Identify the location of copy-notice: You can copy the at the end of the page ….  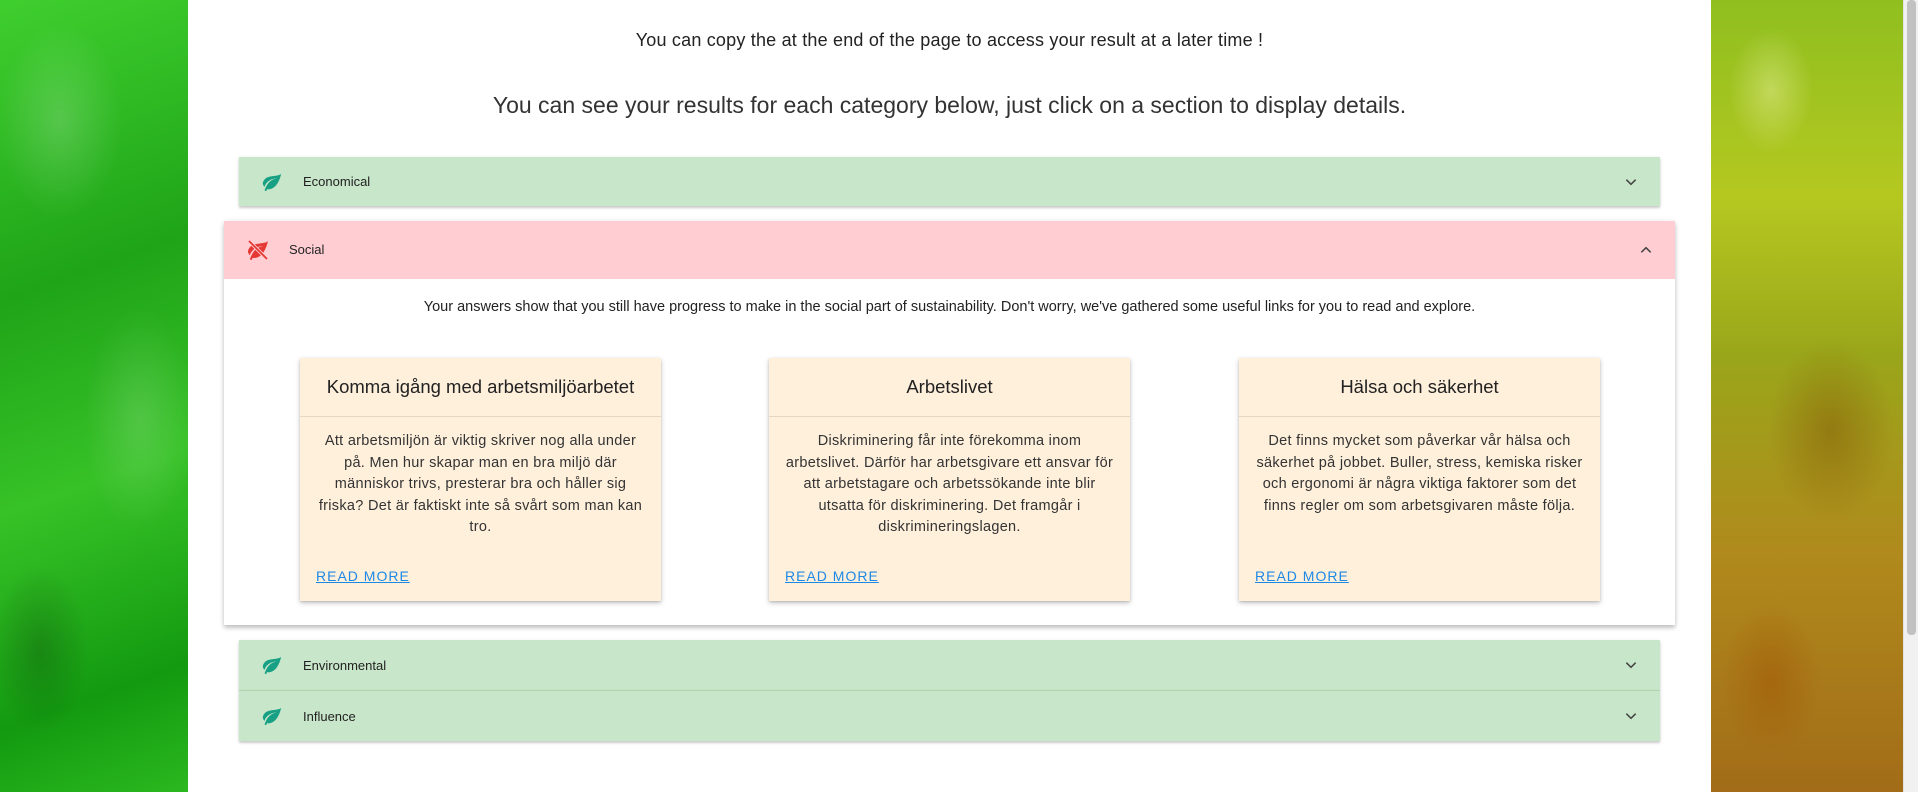
(949, 40).